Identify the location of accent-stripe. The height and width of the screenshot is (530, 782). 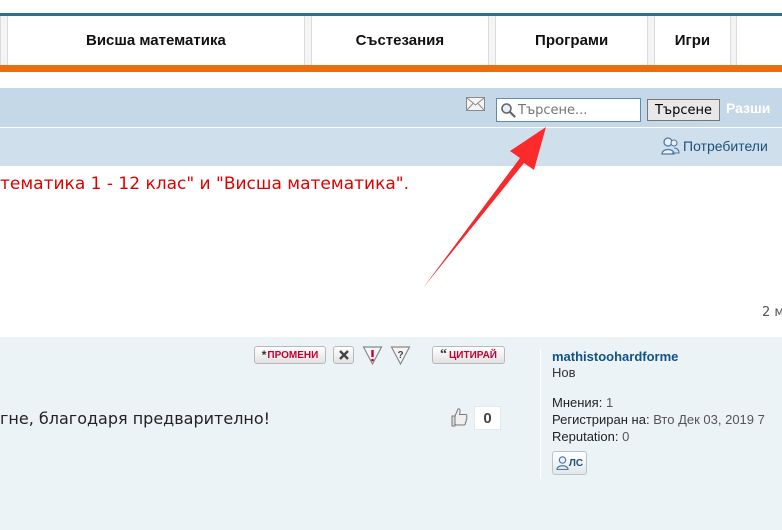
(391, 68).